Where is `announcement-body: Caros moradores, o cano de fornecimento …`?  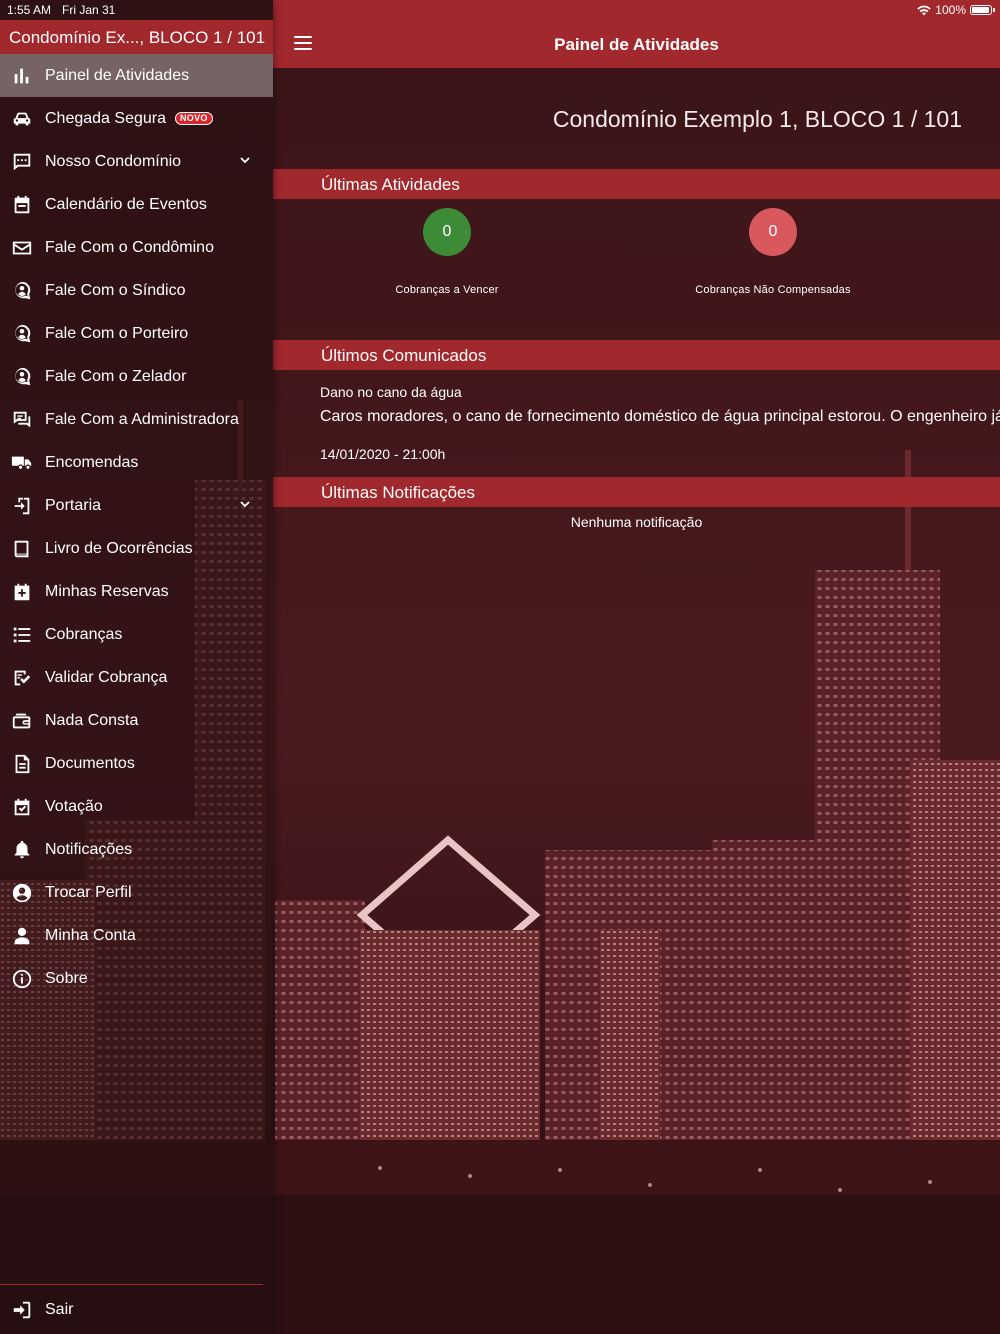 announcement-body: Caros moradores, o cano de fornecimento … is located at coordinates (660, 417).